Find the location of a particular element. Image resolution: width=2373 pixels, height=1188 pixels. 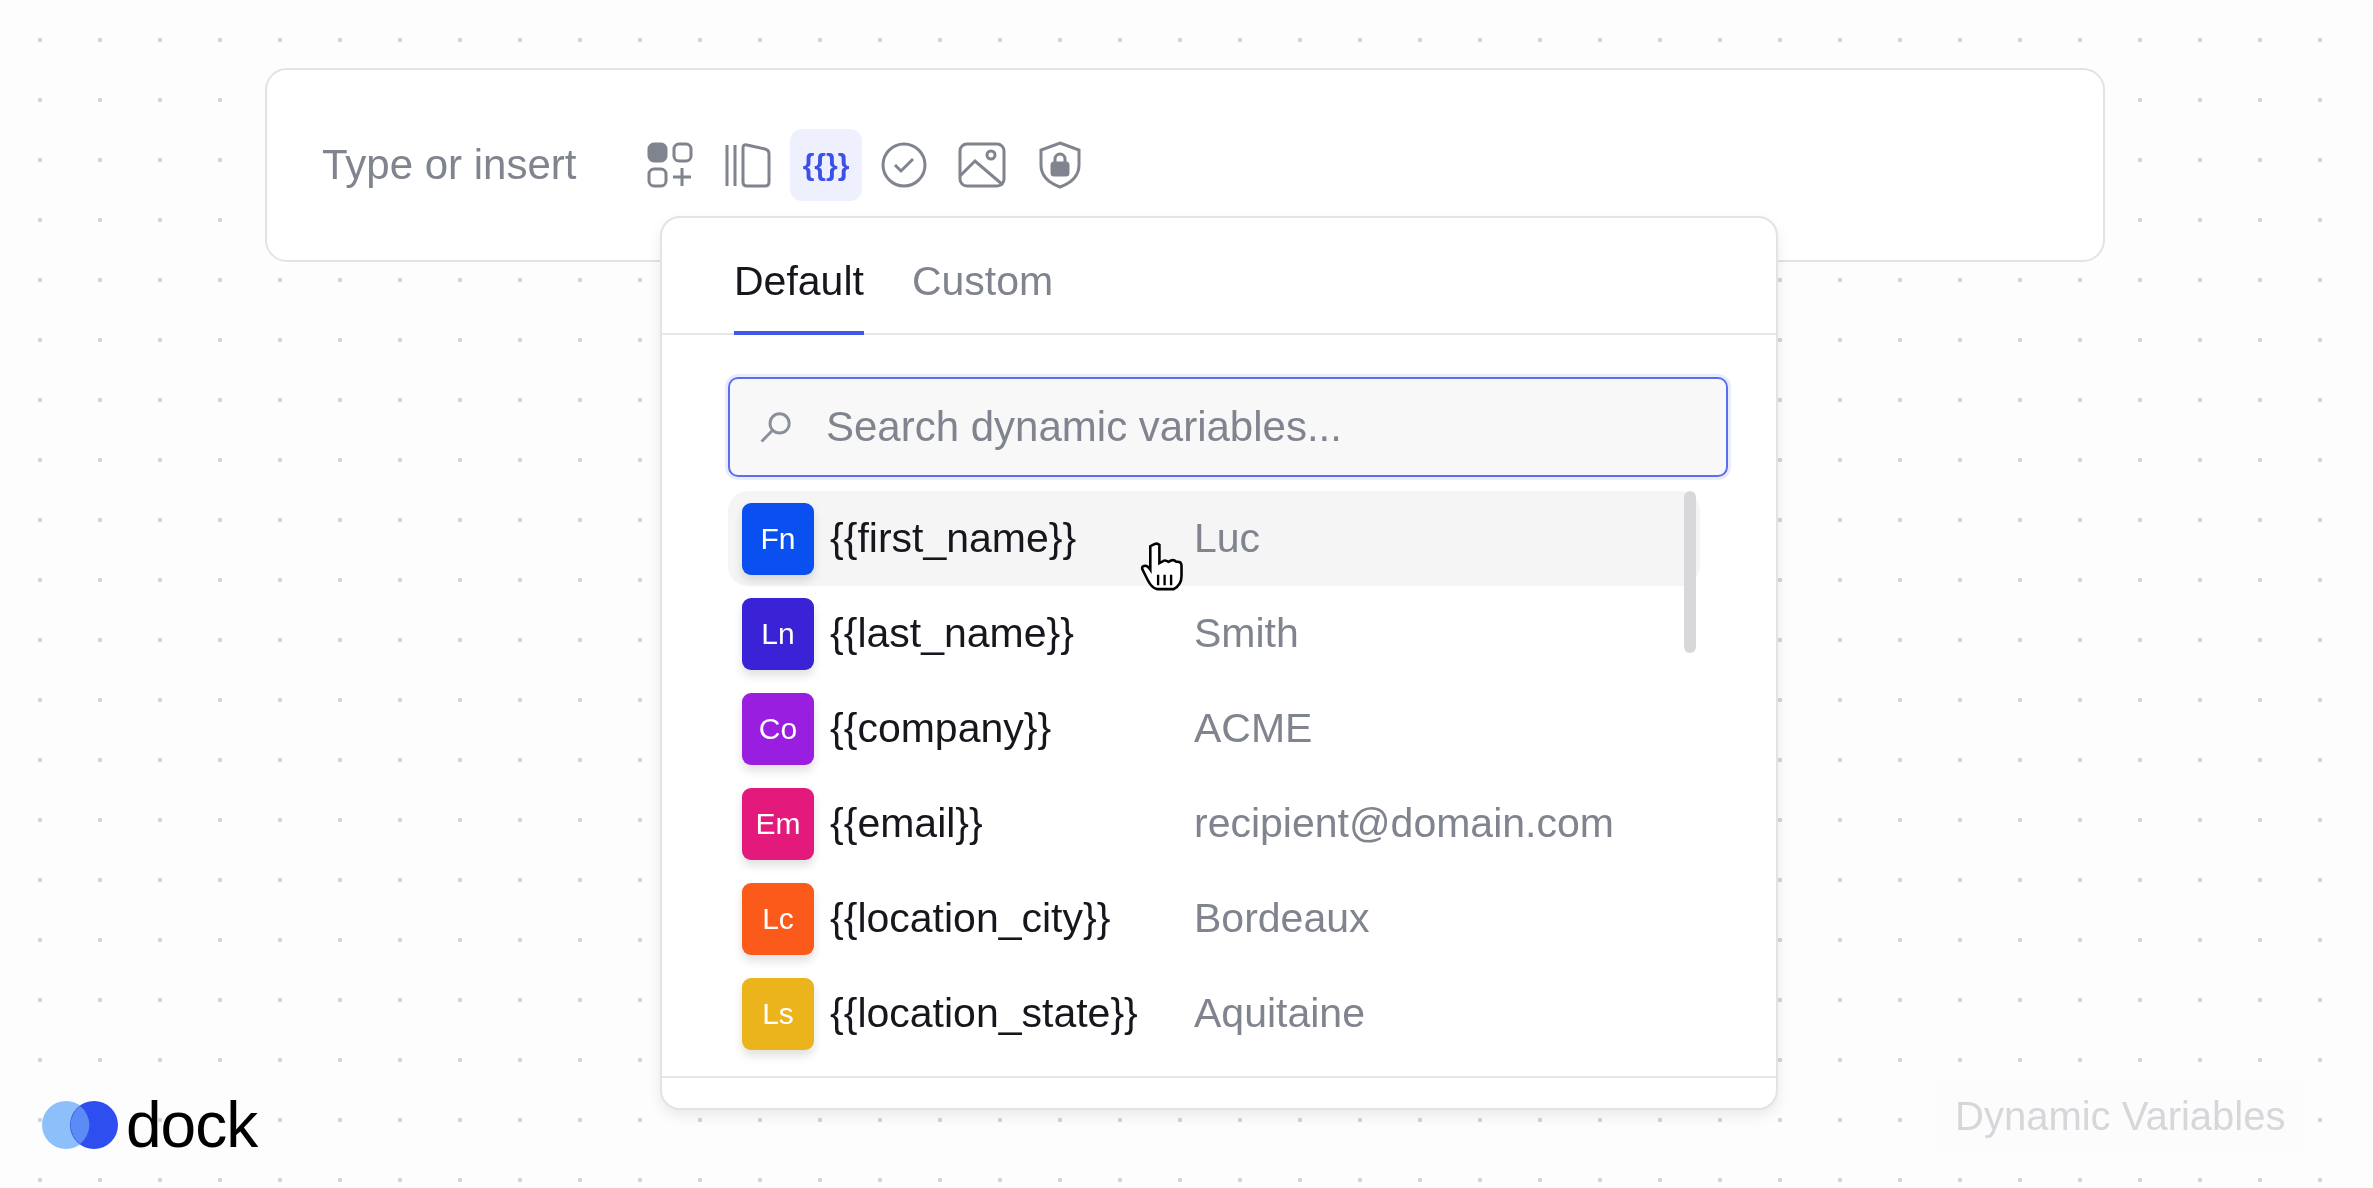

variable-name: {{company}} is located at coordinates (941, 728).